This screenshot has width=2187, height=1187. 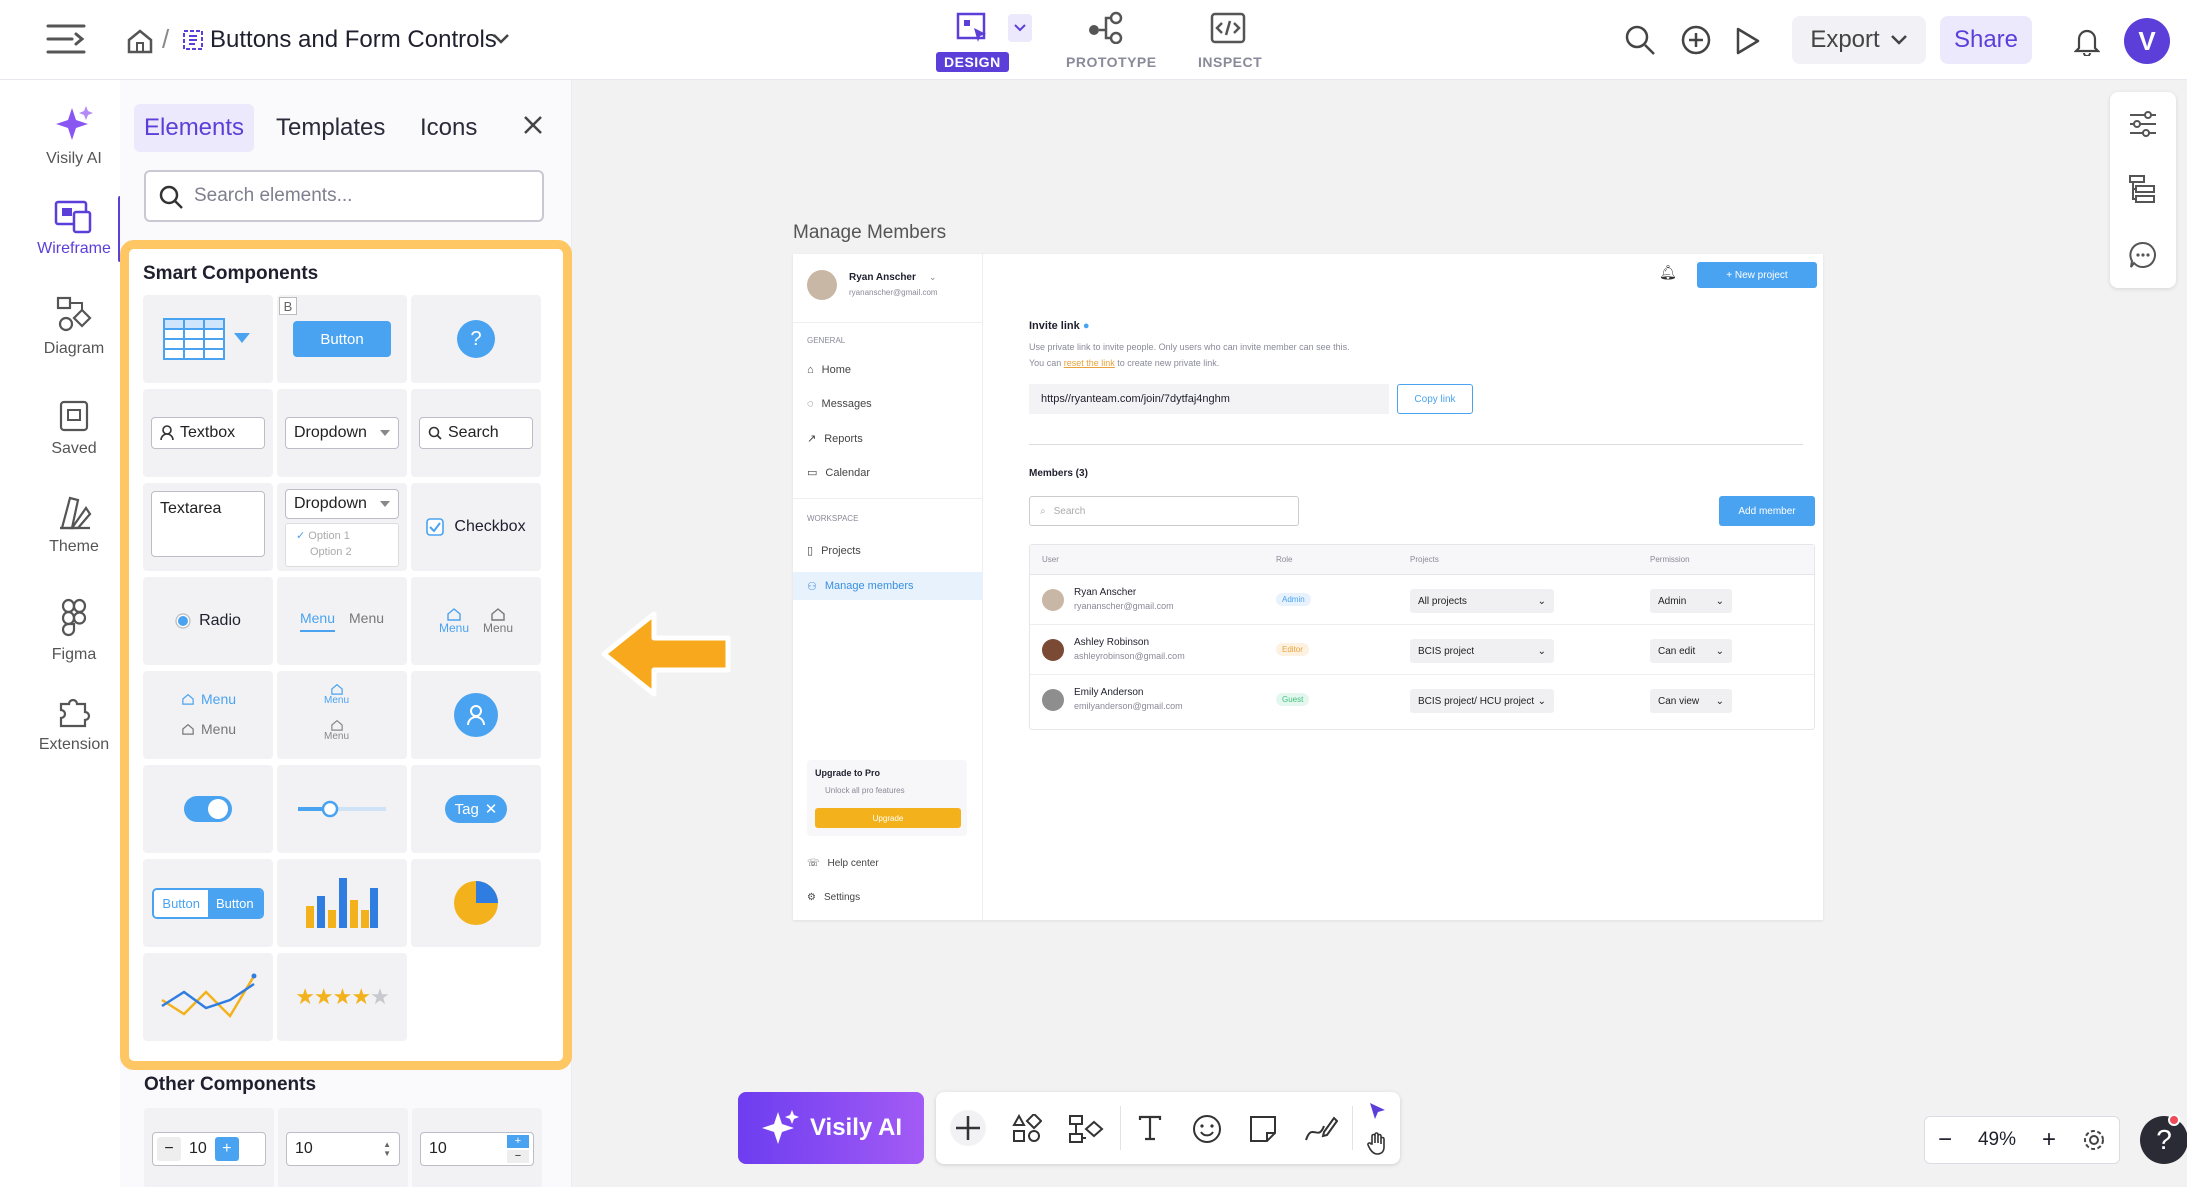 What do you see at coordinates (1424, 559) in the screenshot?
I see `col-projects: Projects` at bounding box center [1424, 559].